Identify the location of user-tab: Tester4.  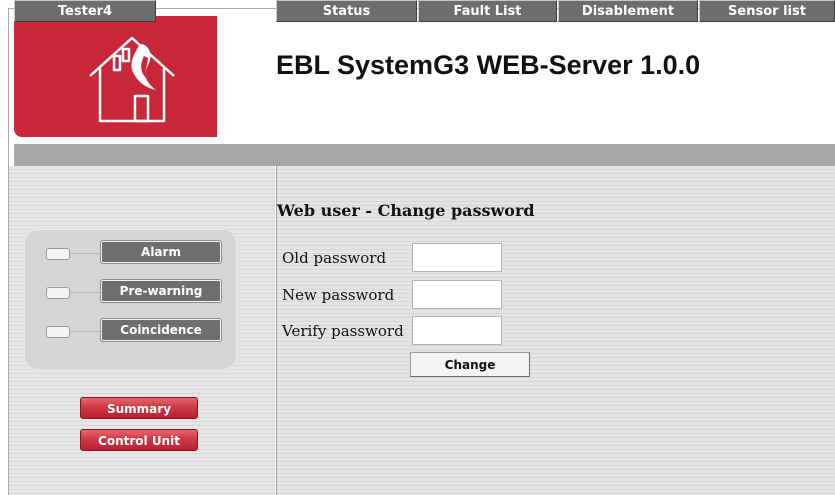
(85, 11).